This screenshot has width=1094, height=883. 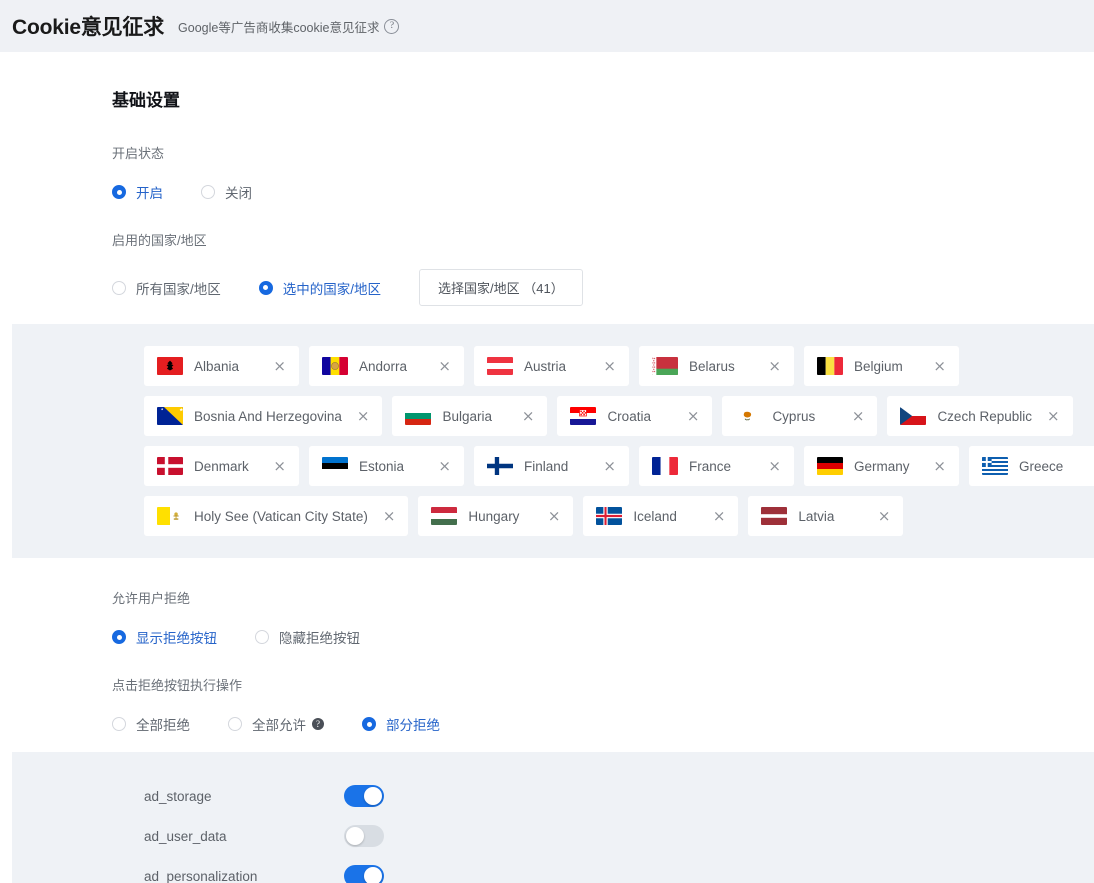 I want to click on consent-toggle-row: ad_storage, so click(x=619, y=796).